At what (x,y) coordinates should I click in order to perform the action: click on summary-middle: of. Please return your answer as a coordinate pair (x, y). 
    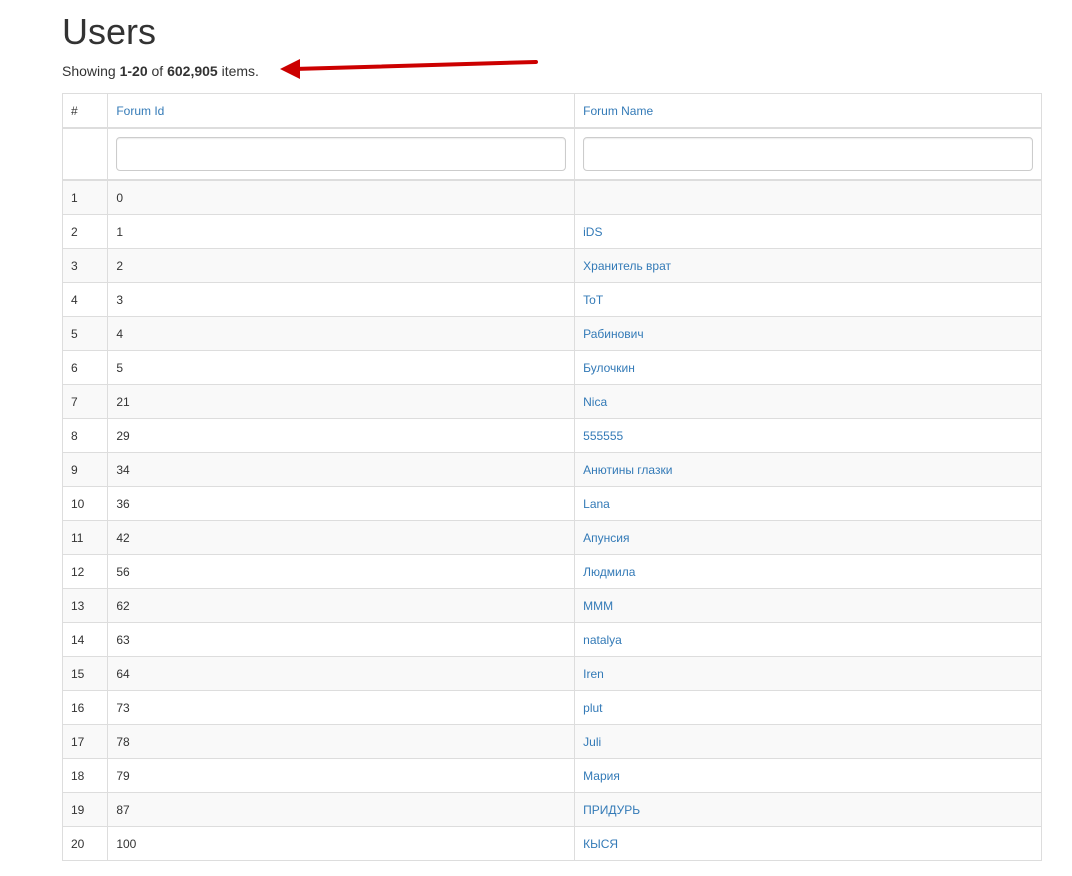
    Looking at the image, I should click on (157, 71).